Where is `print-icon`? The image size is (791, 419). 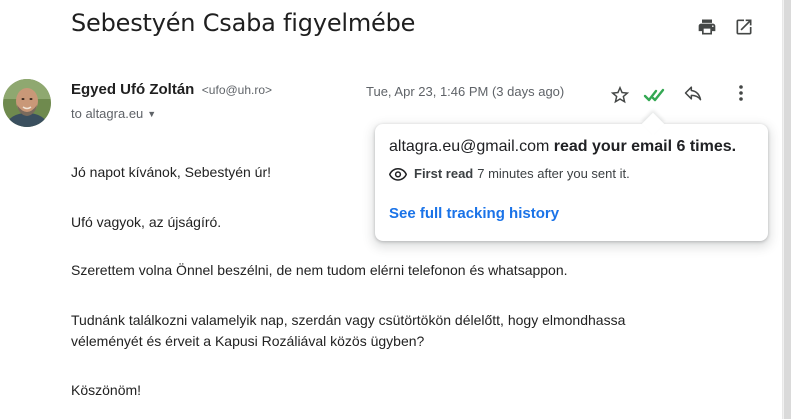 print-icon is located at coordinates (707, 27).